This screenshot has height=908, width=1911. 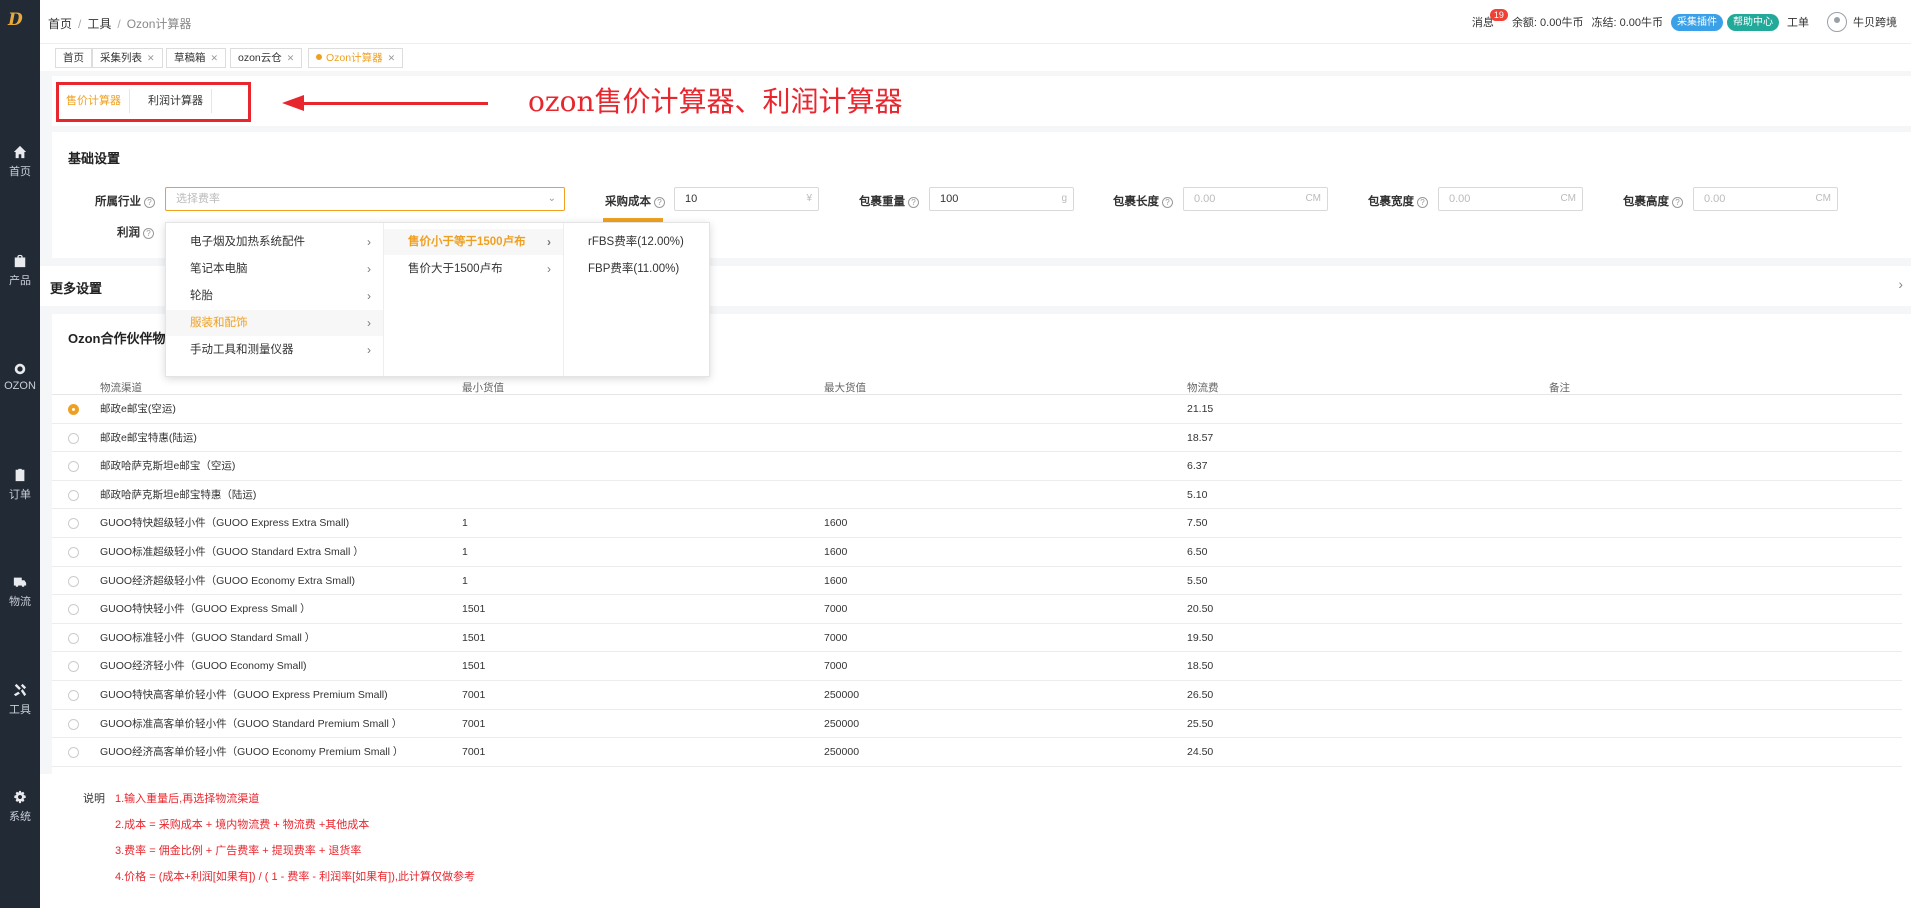 I want to click on page-tab-home: 首页, so click(x=73, y=58).